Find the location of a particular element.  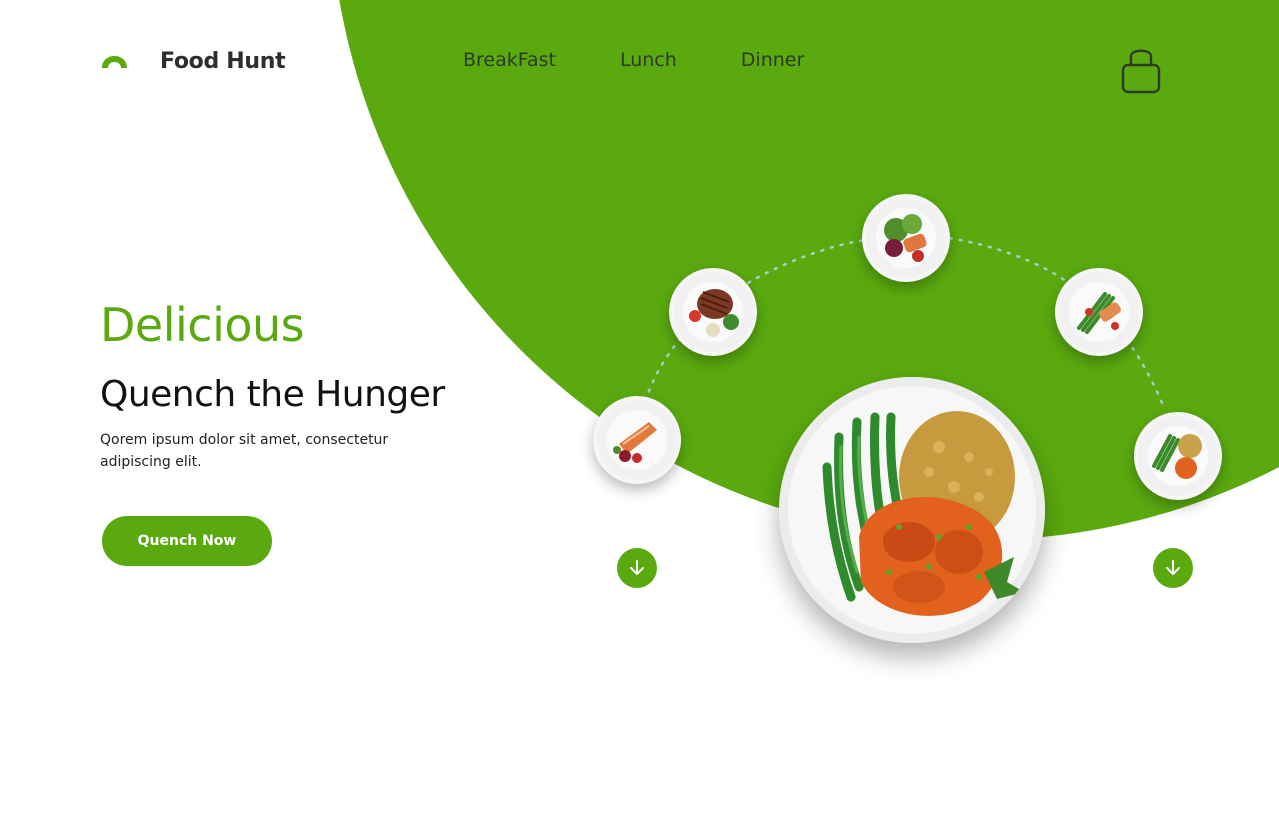

shopping-bag-icon is located at coordinates (1141, 70).